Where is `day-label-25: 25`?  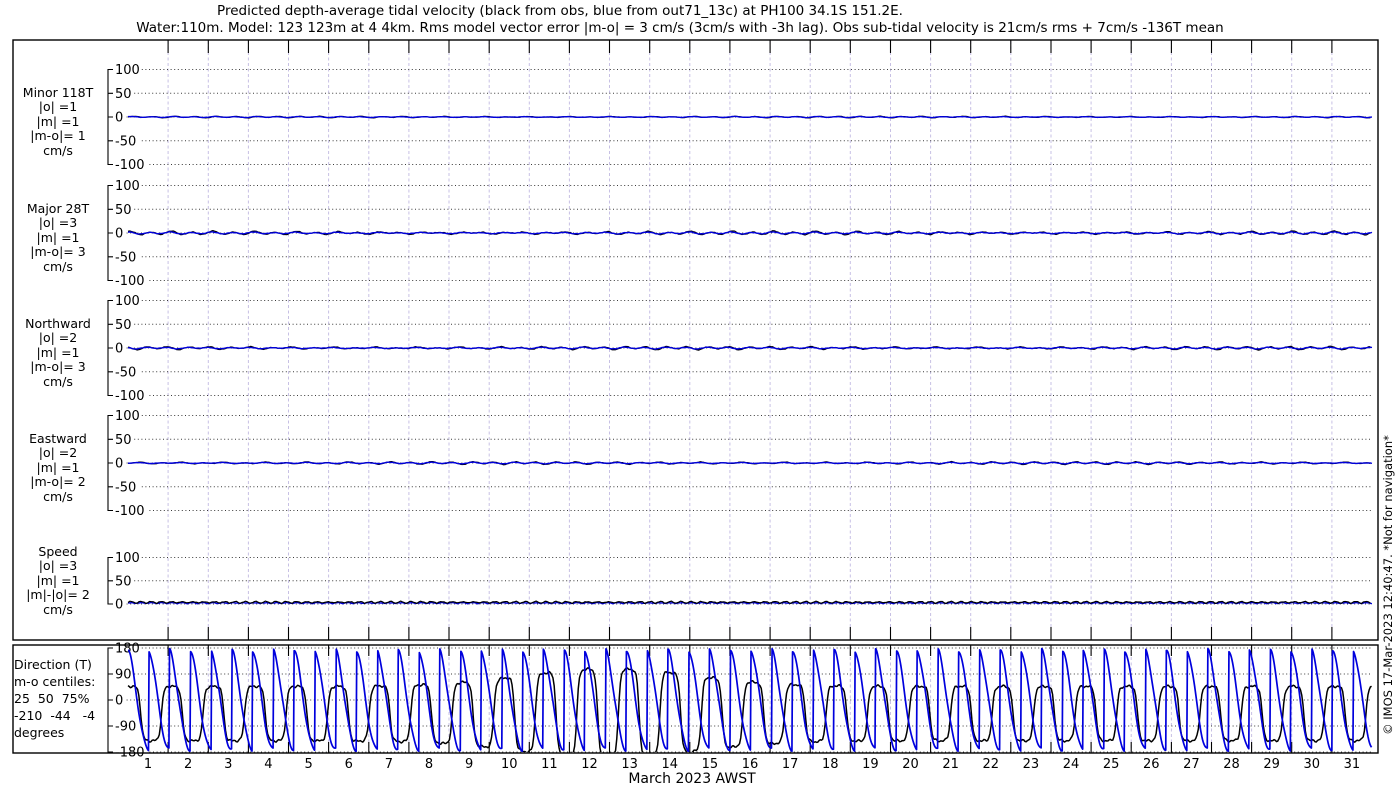 day-label-25: 25 is located at coordinates (1111, 764).